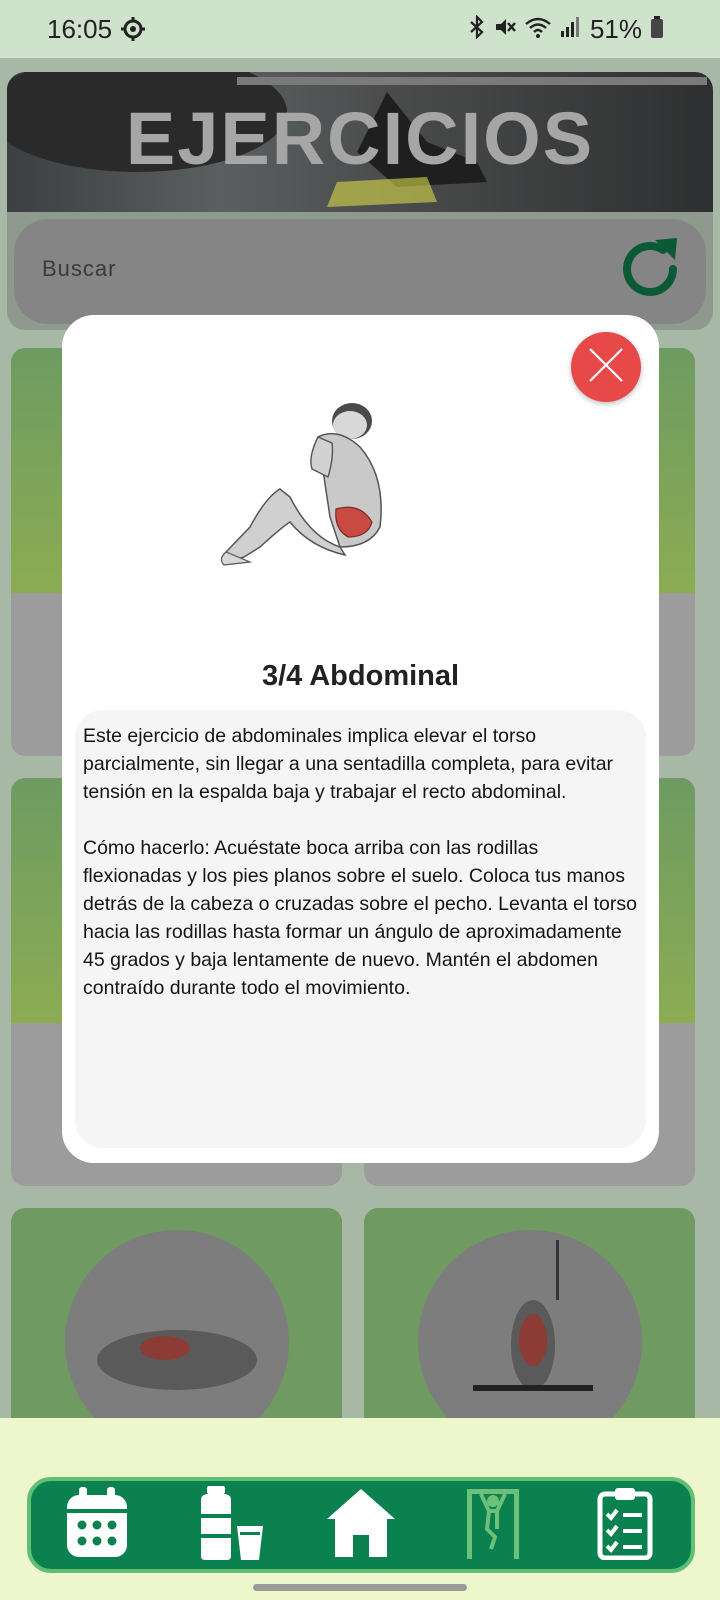 This screenshot has width=720, height=1600. Describe the element at coordinates (360, 676) in the screenshot. I see `exercise-title: 3/4 Abdominal` at that location.